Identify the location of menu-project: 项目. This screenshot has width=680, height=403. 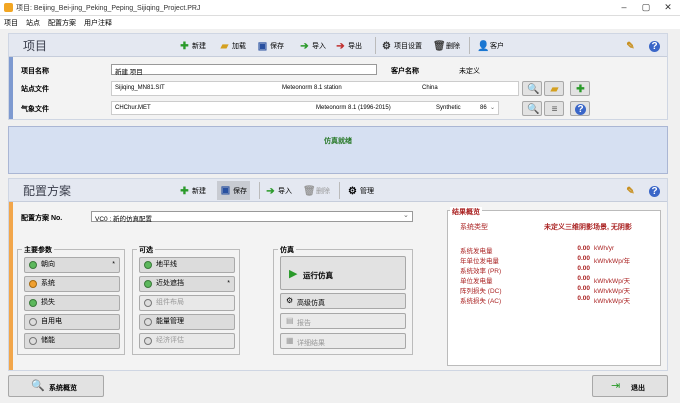
(11, 23).